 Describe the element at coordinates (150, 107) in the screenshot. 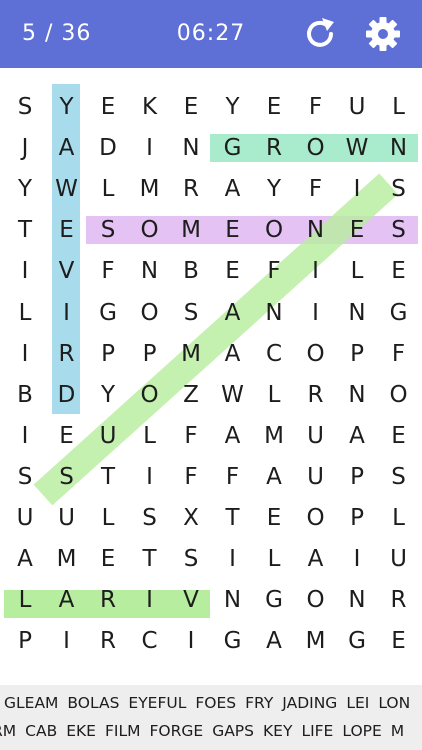

I see `grid-cell: K` at that location.